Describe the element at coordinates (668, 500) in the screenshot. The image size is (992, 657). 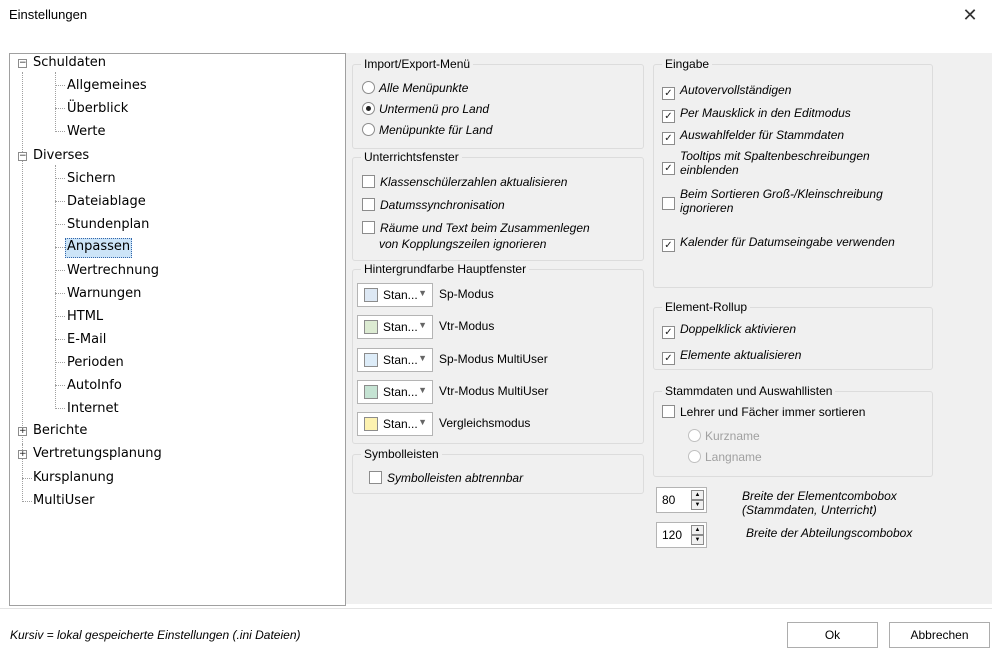
I see `spinner-value: 80` at that location.